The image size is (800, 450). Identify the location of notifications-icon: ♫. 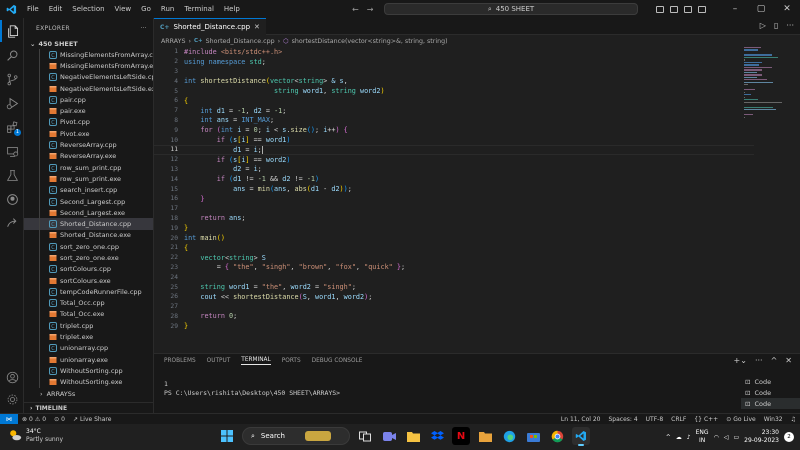
(793, 419).